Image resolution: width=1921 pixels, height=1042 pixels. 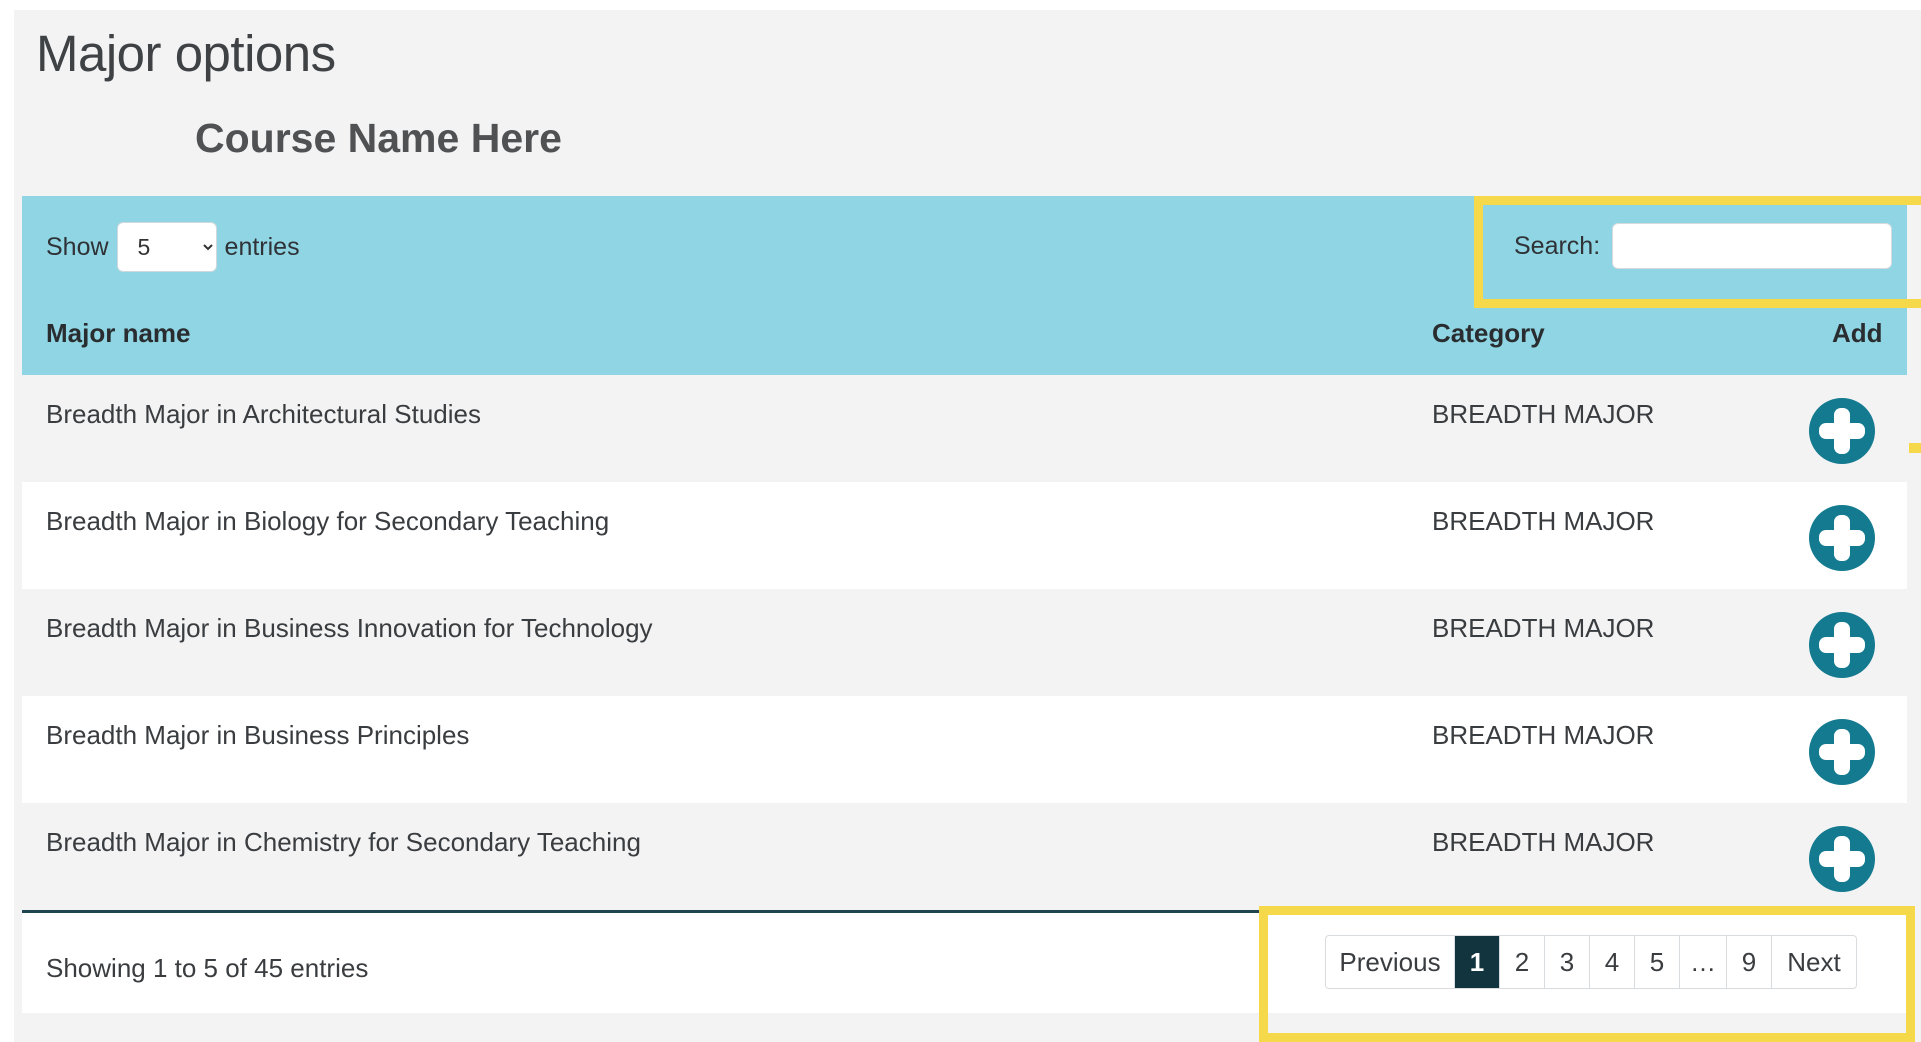 I want to click on entries-length-control: Show 5 entries, so click(x=173, y=247).